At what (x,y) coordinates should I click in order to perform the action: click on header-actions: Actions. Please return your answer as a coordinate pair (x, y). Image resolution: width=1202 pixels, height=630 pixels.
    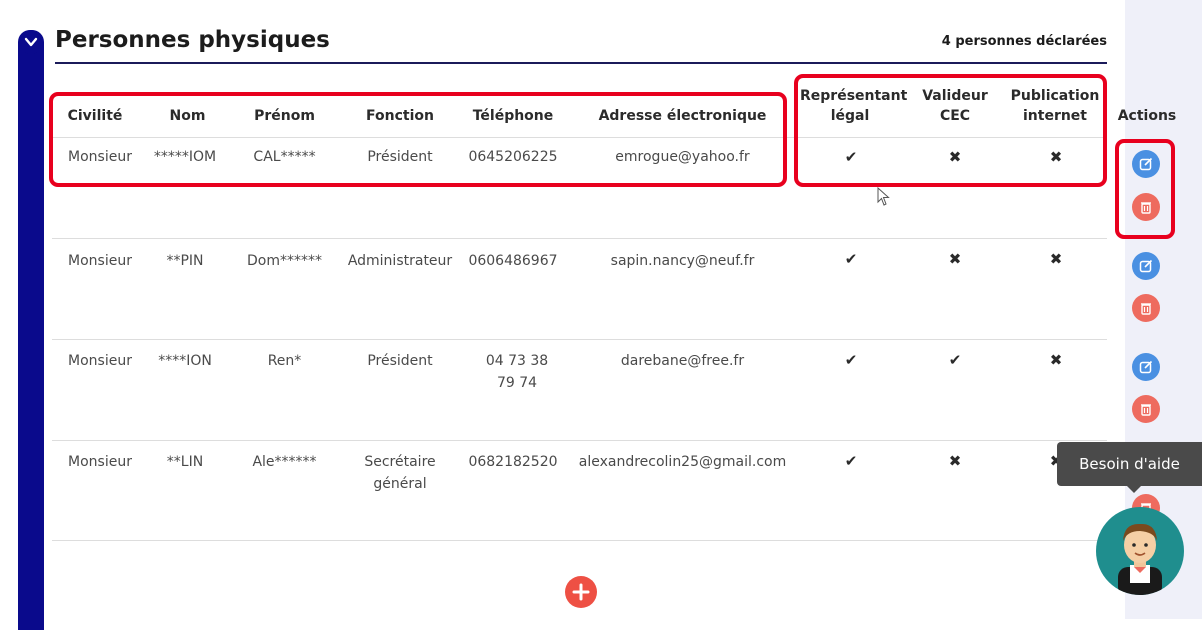
    Looking at the image, I should click on (1147, 116).